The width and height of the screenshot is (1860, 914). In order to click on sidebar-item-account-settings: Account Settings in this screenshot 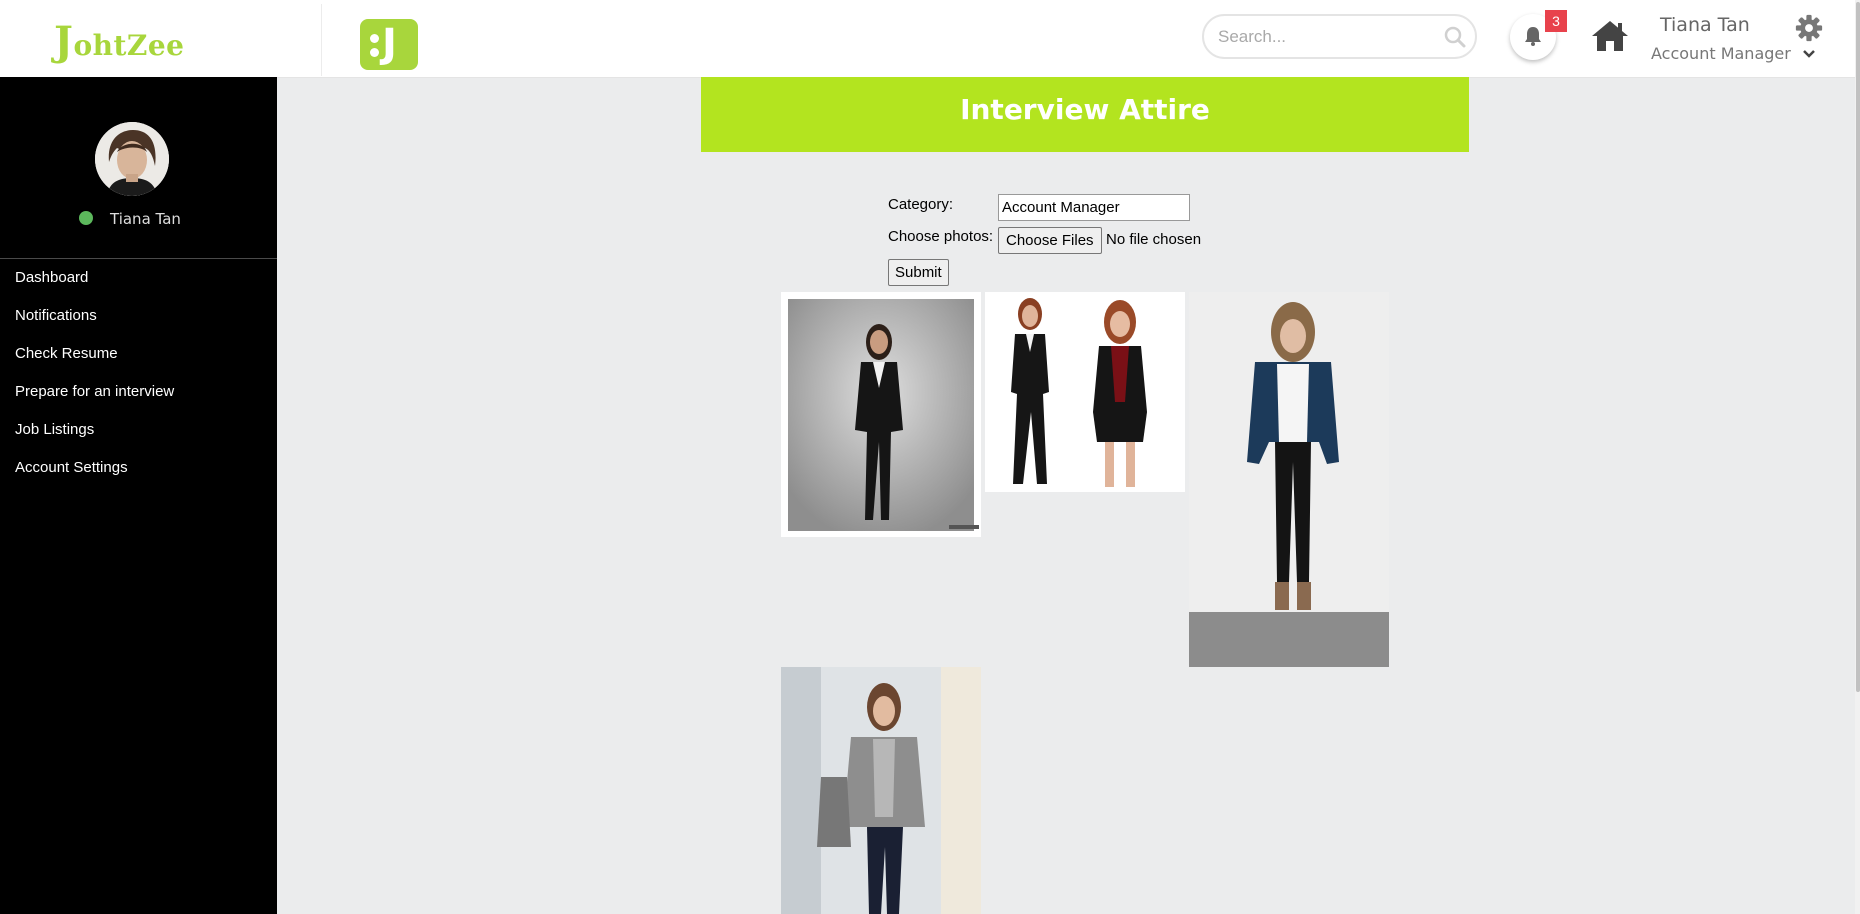, I will do `click(138, 468)`.